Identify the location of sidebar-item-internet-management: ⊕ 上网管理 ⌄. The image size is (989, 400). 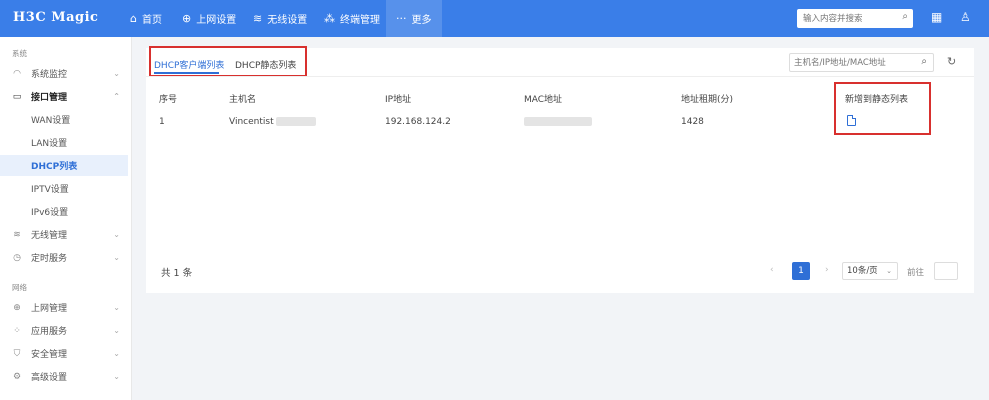
(64, 307).